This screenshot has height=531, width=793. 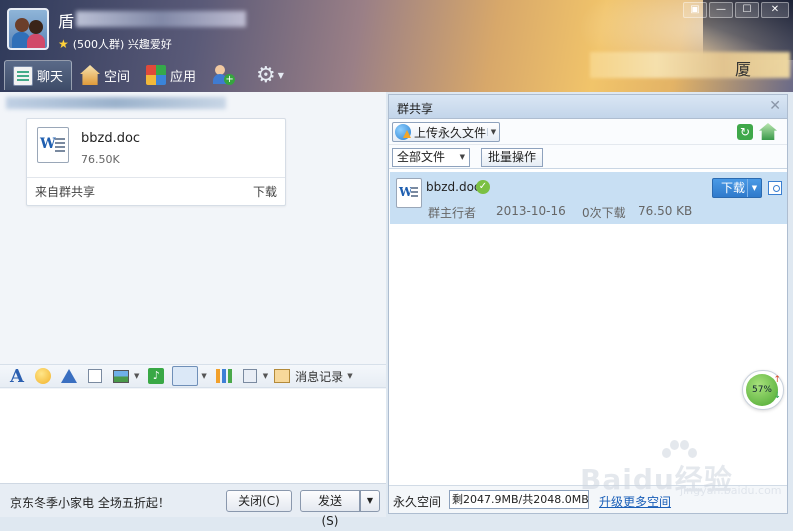 What do you see at coordinates (531, 211) in the screenshot?
I see `file-date: 2013-10-16` at bounding box center [531, 211].